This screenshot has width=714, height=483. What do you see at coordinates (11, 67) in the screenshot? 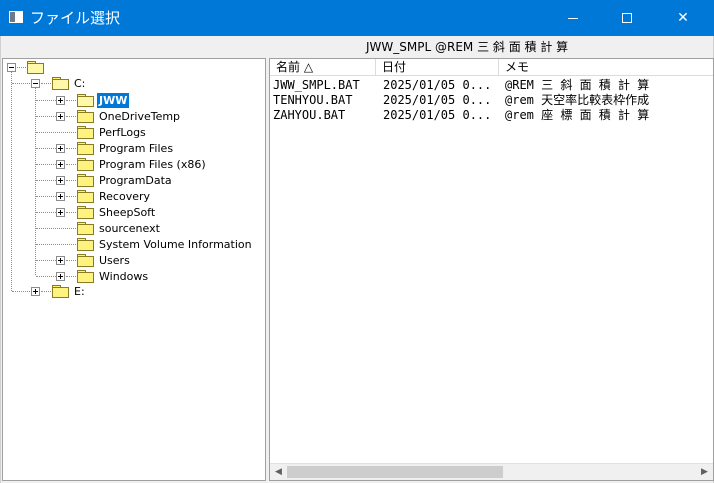
I see `root-collapse-toggle` at bounding box center [11, 67].